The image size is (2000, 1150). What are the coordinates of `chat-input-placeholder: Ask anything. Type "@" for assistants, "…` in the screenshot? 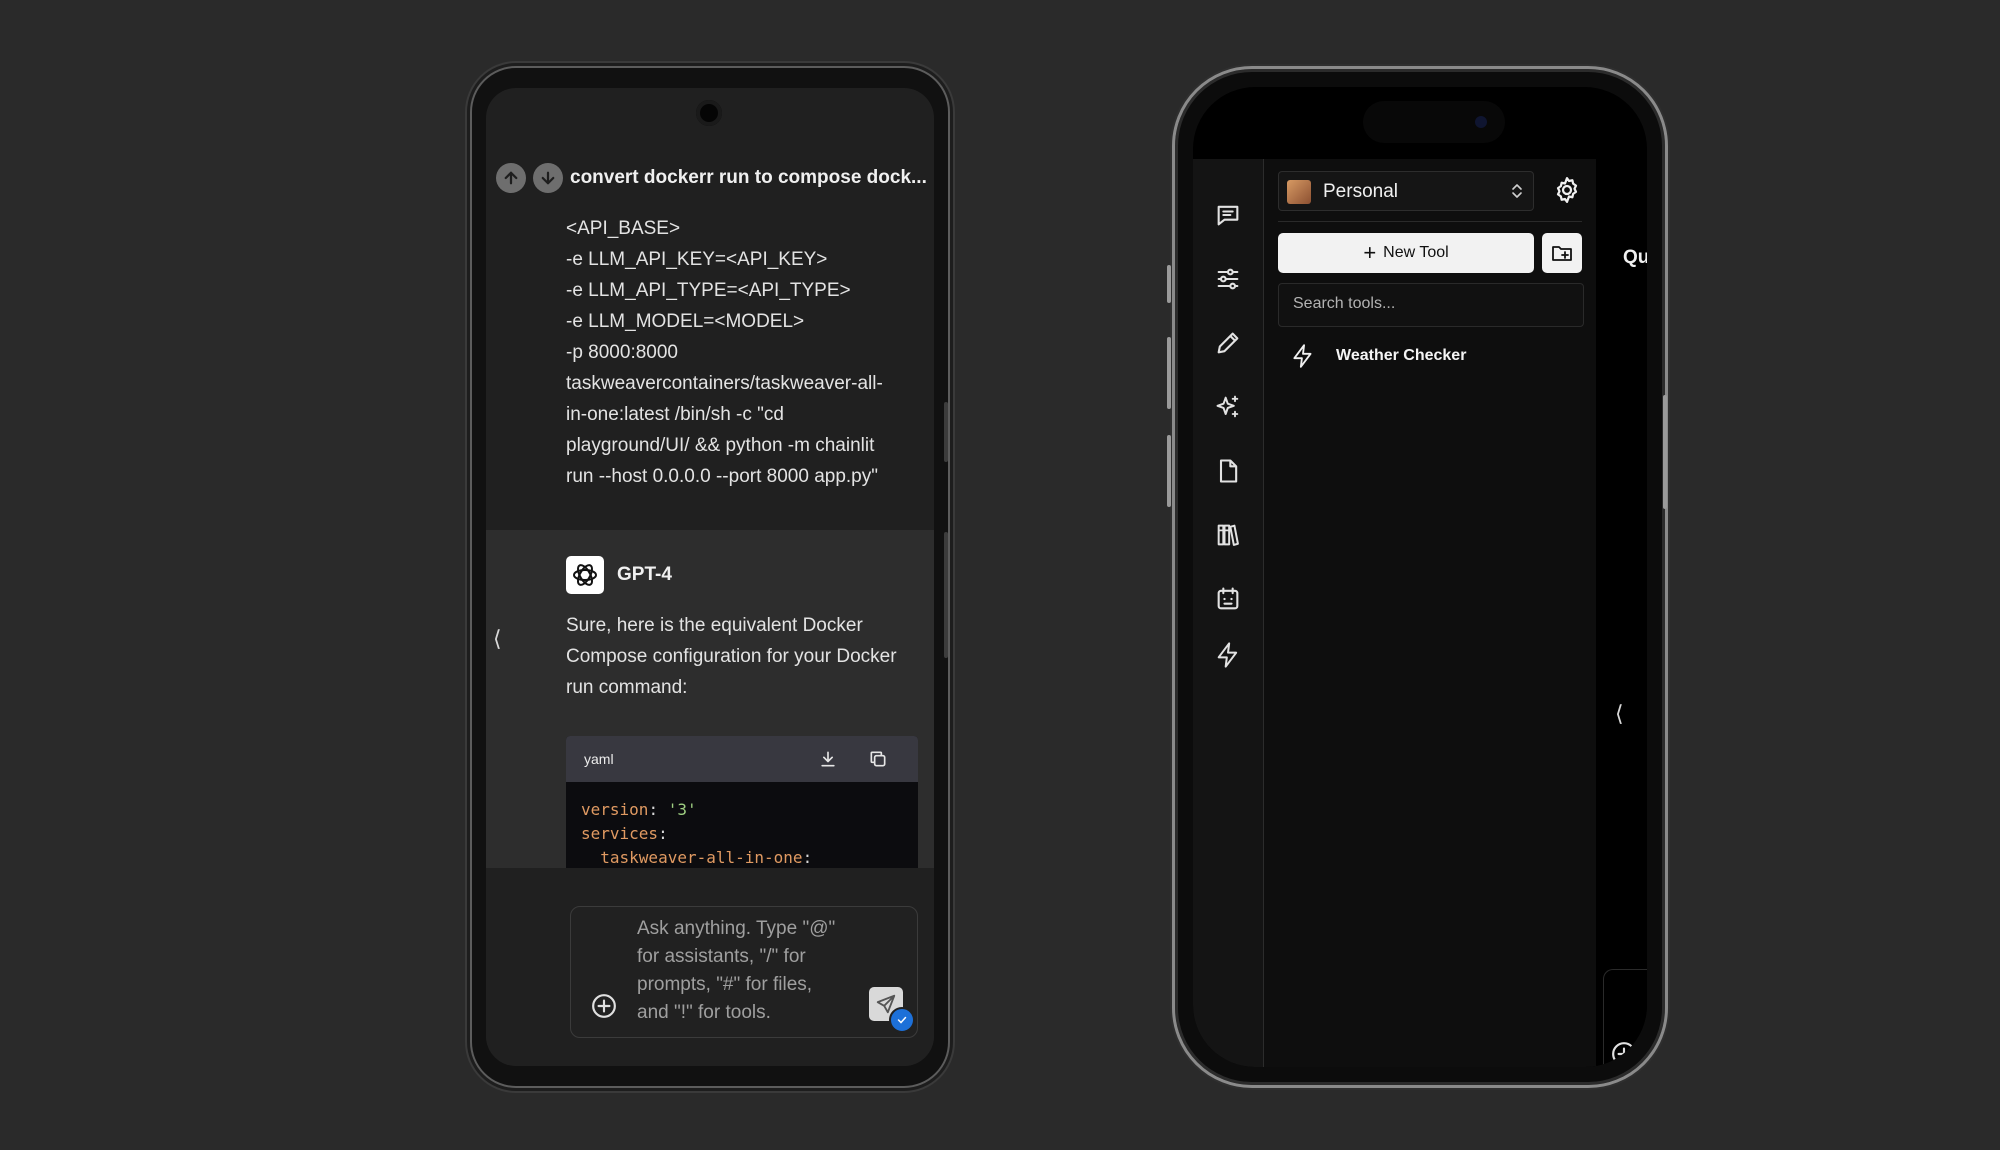 It's located at (736, 970).